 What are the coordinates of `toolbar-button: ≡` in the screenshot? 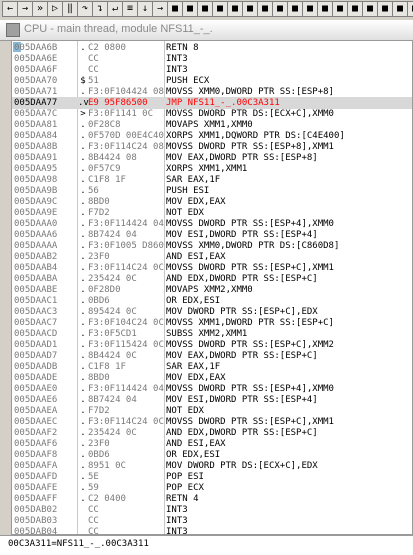 It's located at (130, 9).